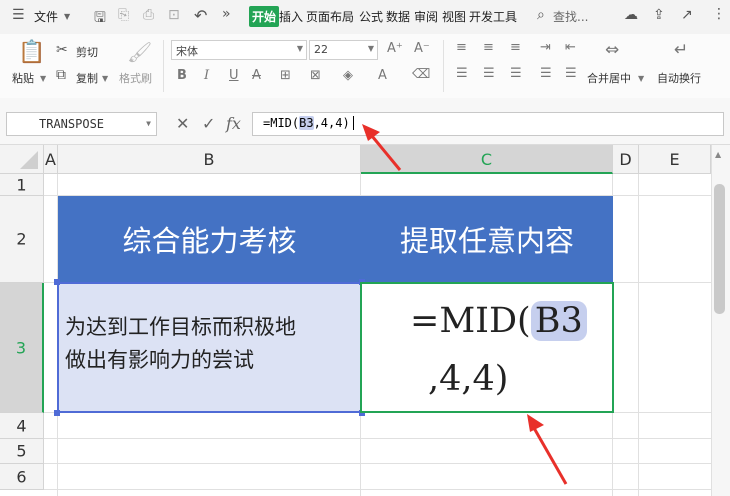 This screenshot has height=496, width=730. Describe the element at coordinates (461, 47) in the screenshot. I see `align-top-icon: ≡` at that location.